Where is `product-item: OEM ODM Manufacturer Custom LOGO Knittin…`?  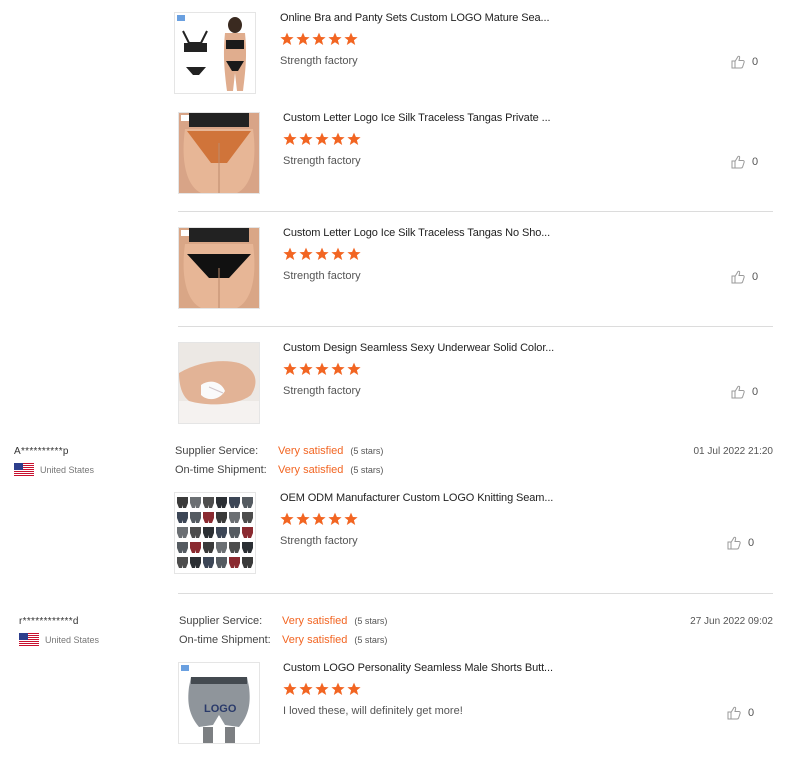
product-item: OEM ODM Manufacturer Custom LOGO Knittin… is located at coordinates (474, 534).